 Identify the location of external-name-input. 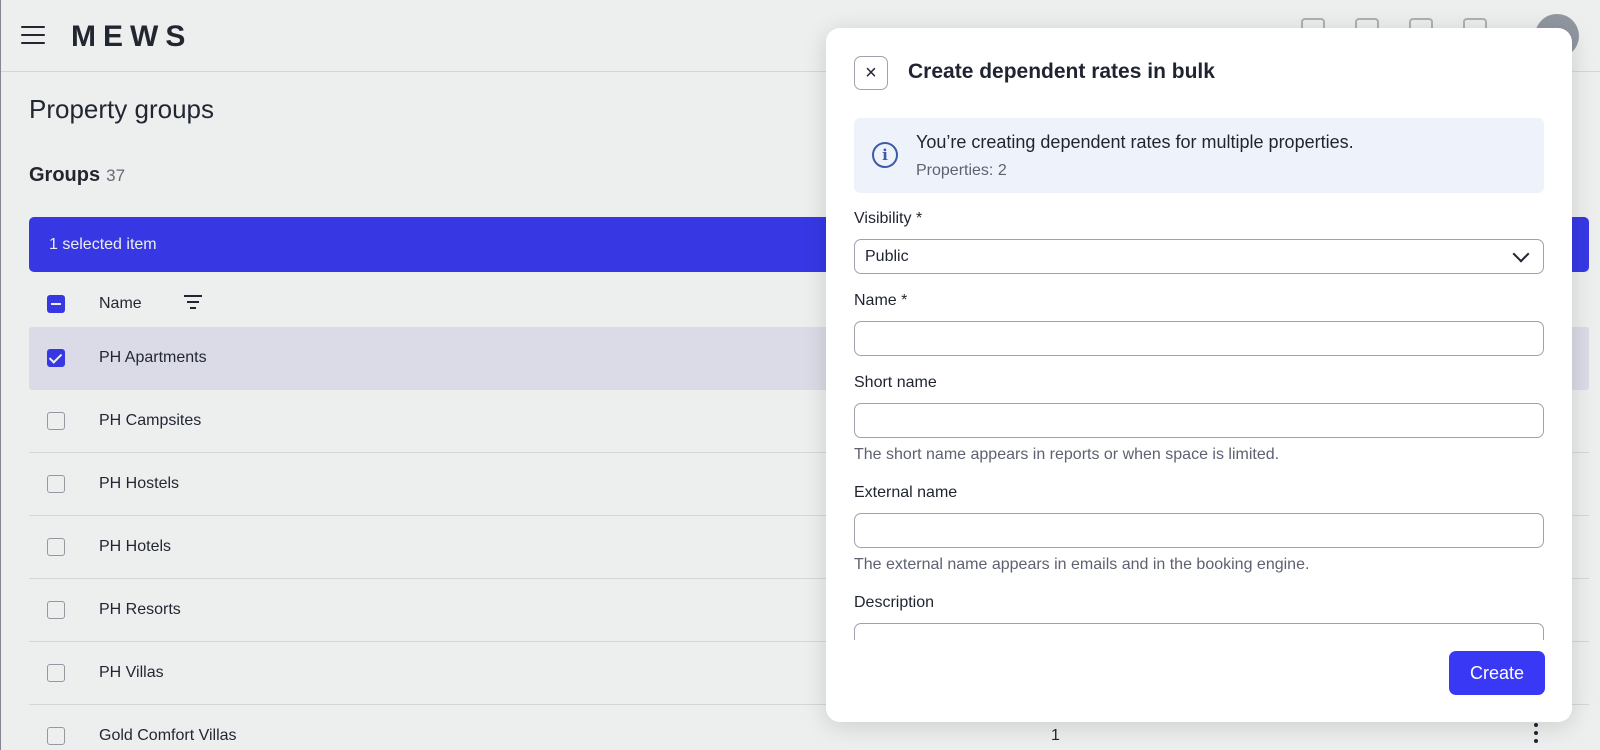
(1199, 530).